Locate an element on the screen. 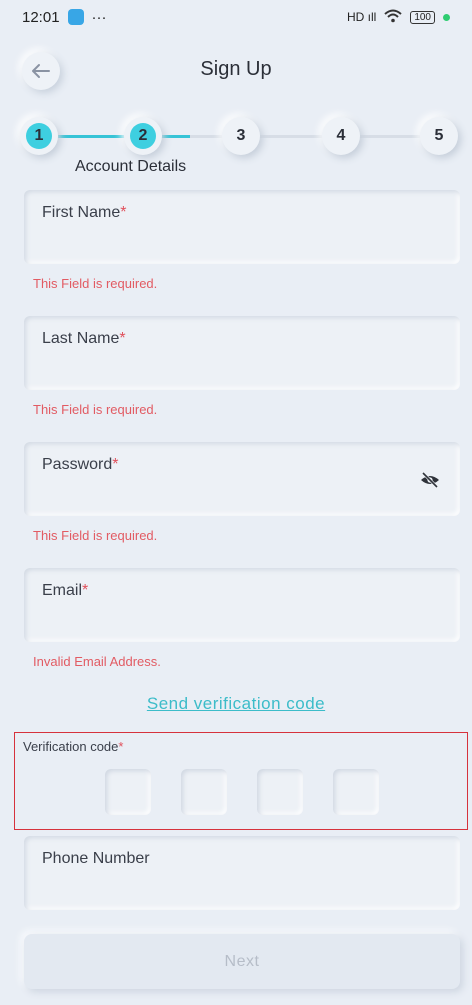 The image size is (472, 1005). step-3: 3 is located at coordinates (241, 136).